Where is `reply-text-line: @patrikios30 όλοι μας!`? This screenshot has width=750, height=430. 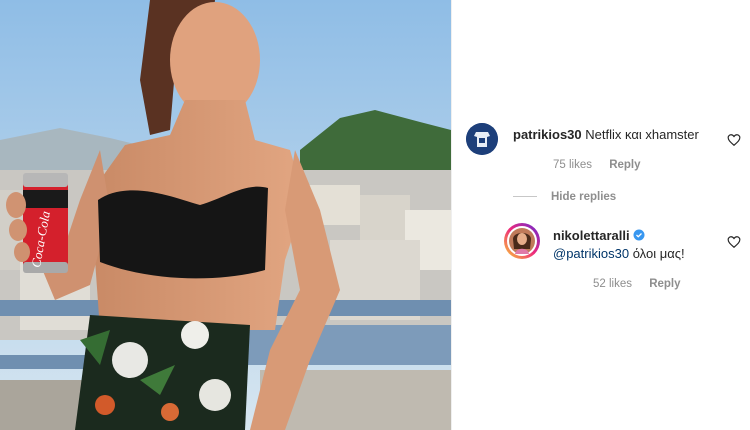
reply-text-line: @patrikios30 όλοι μας! is located at coordinates (619, 253).